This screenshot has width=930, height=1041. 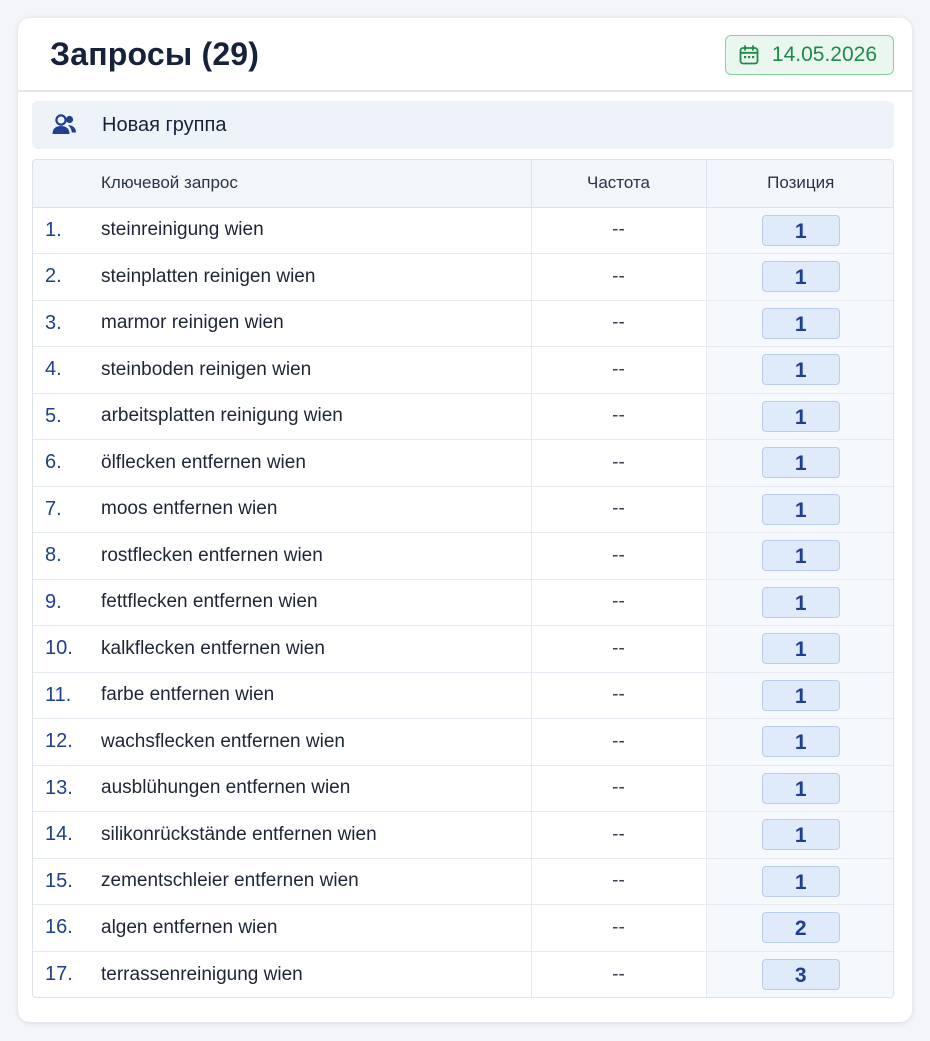 What do you see at coordinates (64, 184) in the screenshot?
I see `column-header-number` at bounding box center [64, 184].